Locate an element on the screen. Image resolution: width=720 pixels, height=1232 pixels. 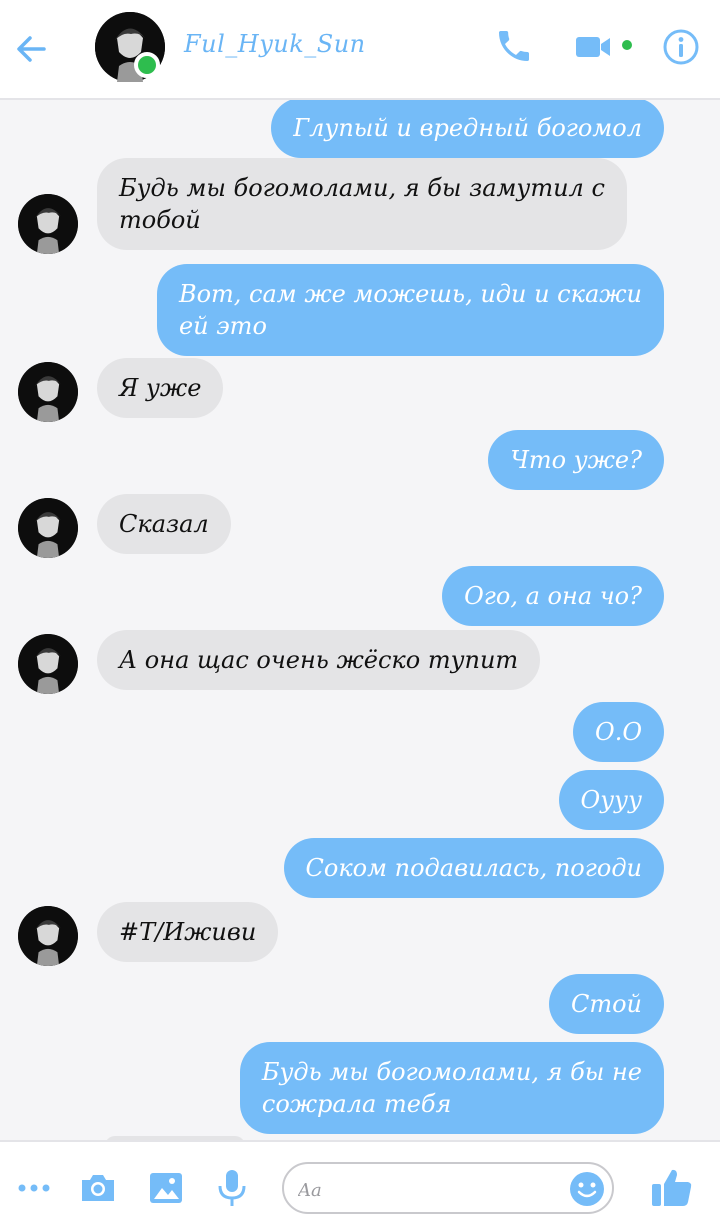
outgoing-message: Ого, а она чо? is located at coordinates (553, 596).